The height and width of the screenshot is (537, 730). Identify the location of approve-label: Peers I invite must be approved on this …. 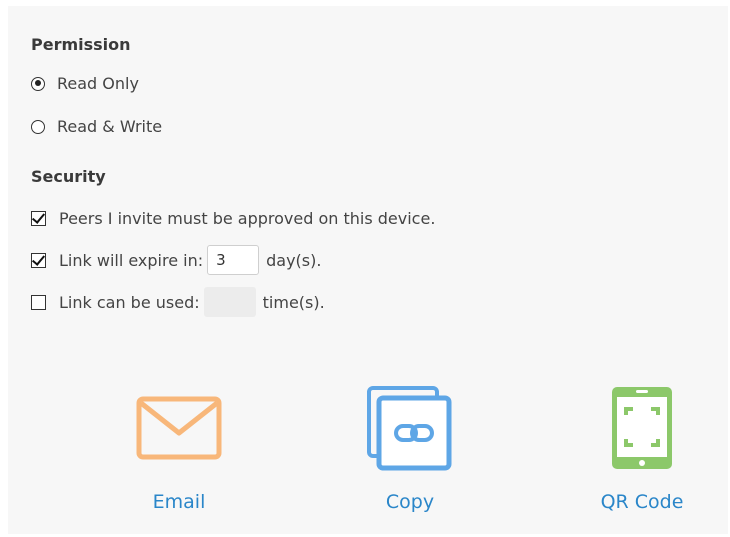
(247, 218).